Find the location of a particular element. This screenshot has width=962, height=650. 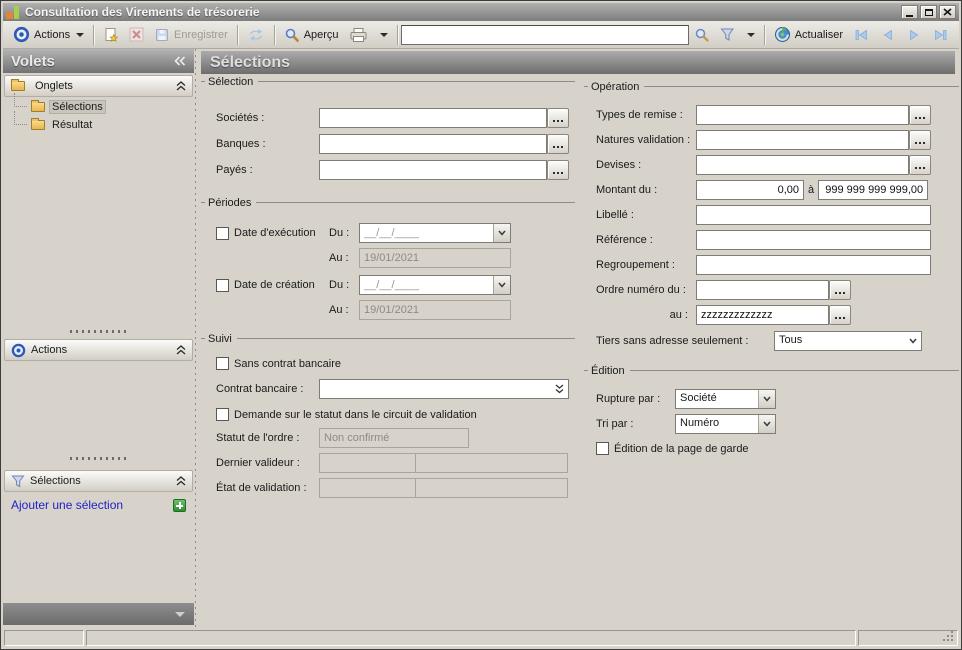

search-button is located at coordinates (702, 35).